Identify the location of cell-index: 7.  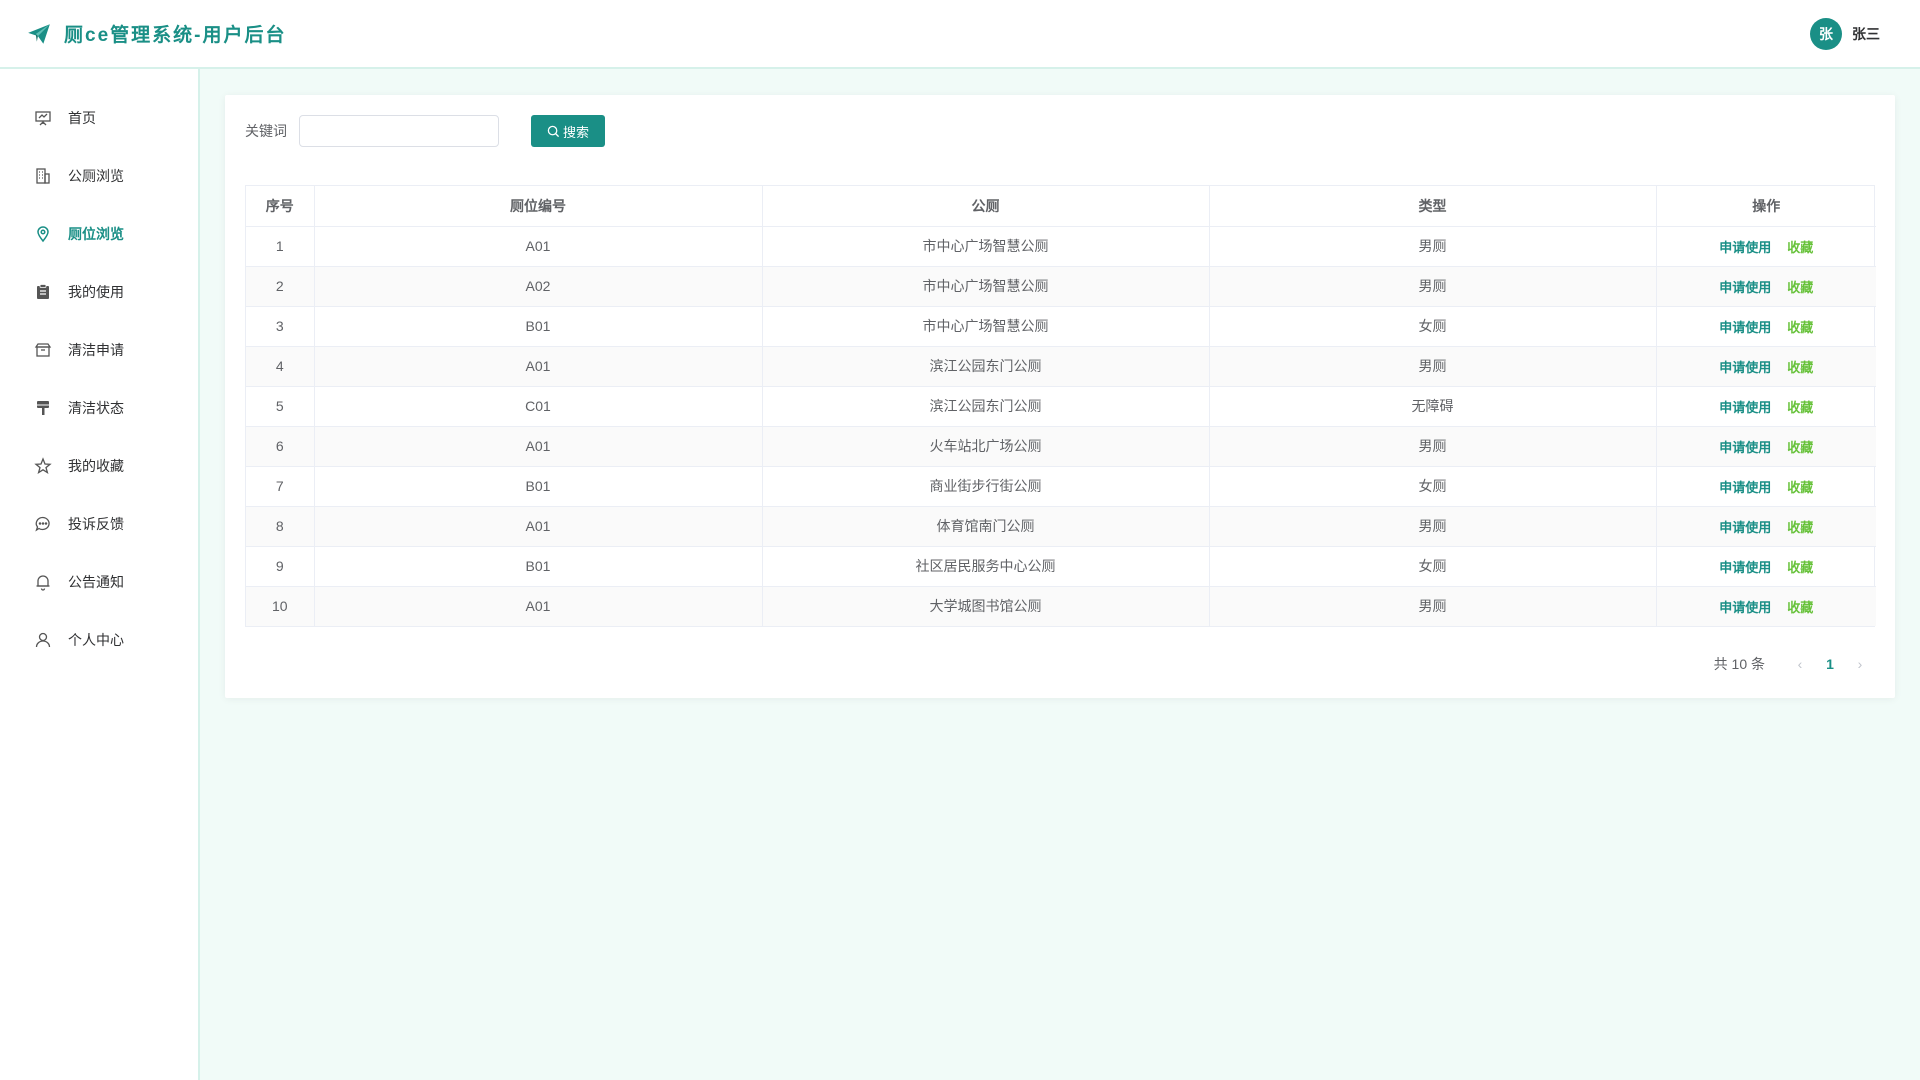
(280, 486).